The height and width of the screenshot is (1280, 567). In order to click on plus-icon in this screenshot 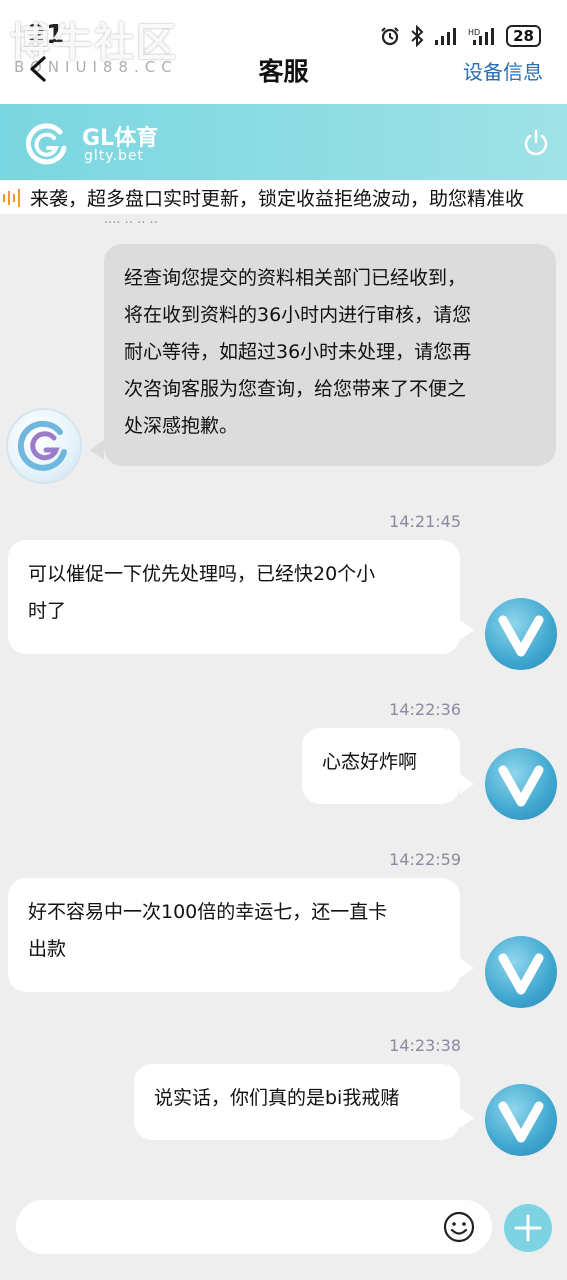, I will do `click(528, 1228)`.